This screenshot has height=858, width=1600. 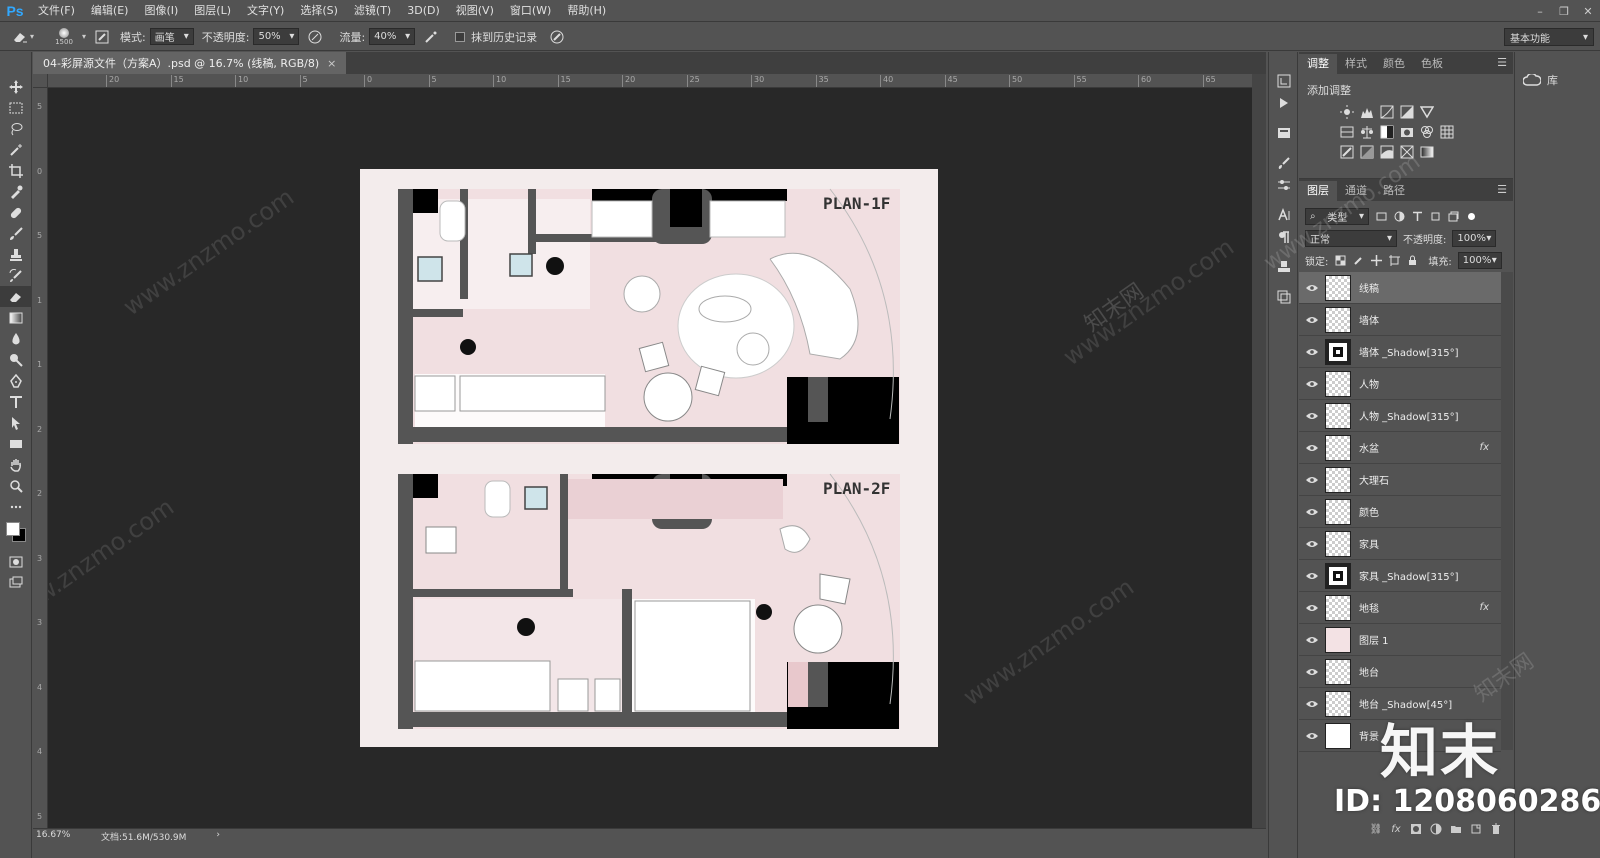 What do you see at coordinates (1564, 11) in the screenshot?
I see `restore-button: ❐` at bounding box center [1564, 11].